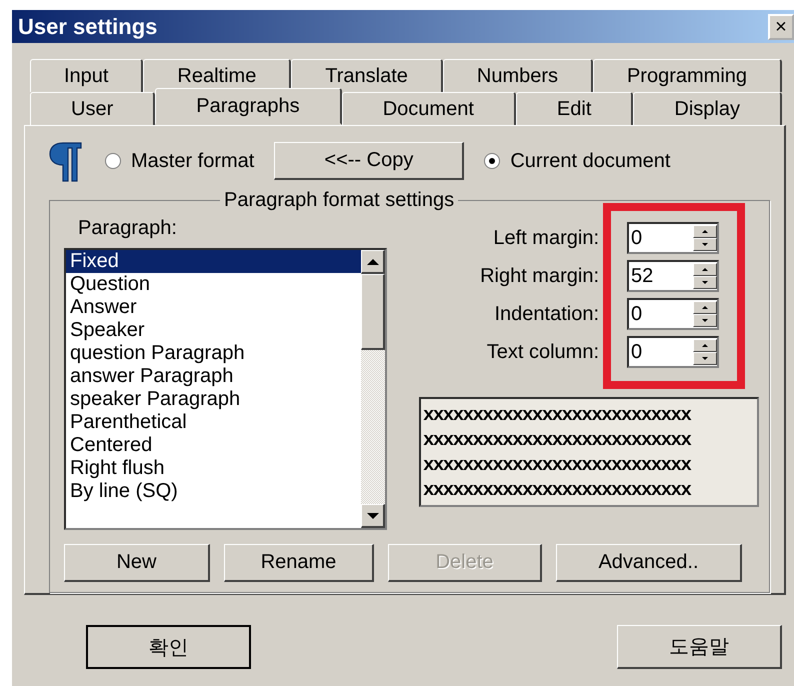 This screenshot has width=794, height=686. I want to click on list-item: answer Paragraph, so click(213, 376).